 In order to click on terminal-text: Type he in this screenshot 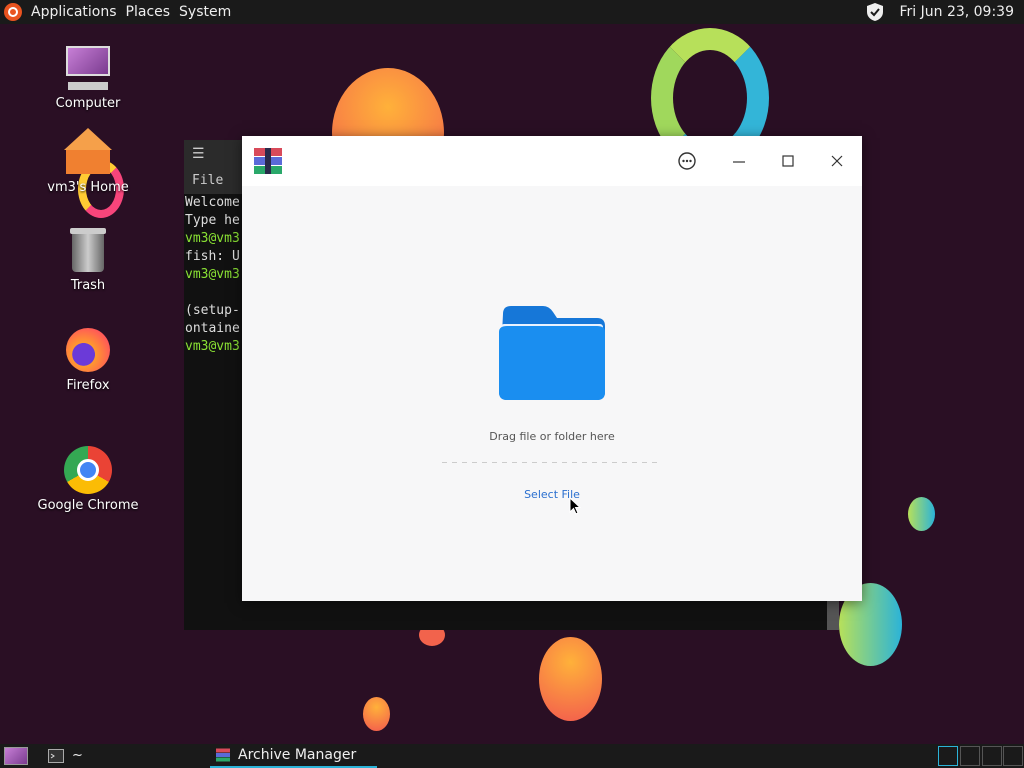, I will do `click(212, 220)`.